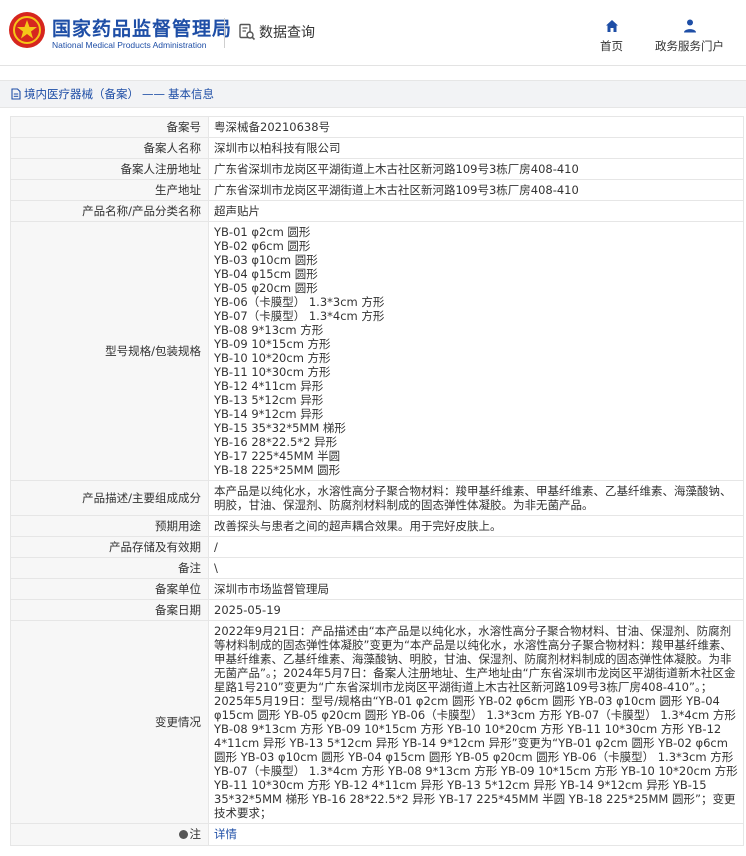 Image resolution: width=746 pixels, height=856 pixels. I want to click on data-query-link: 数据查询, so click(276, 32).